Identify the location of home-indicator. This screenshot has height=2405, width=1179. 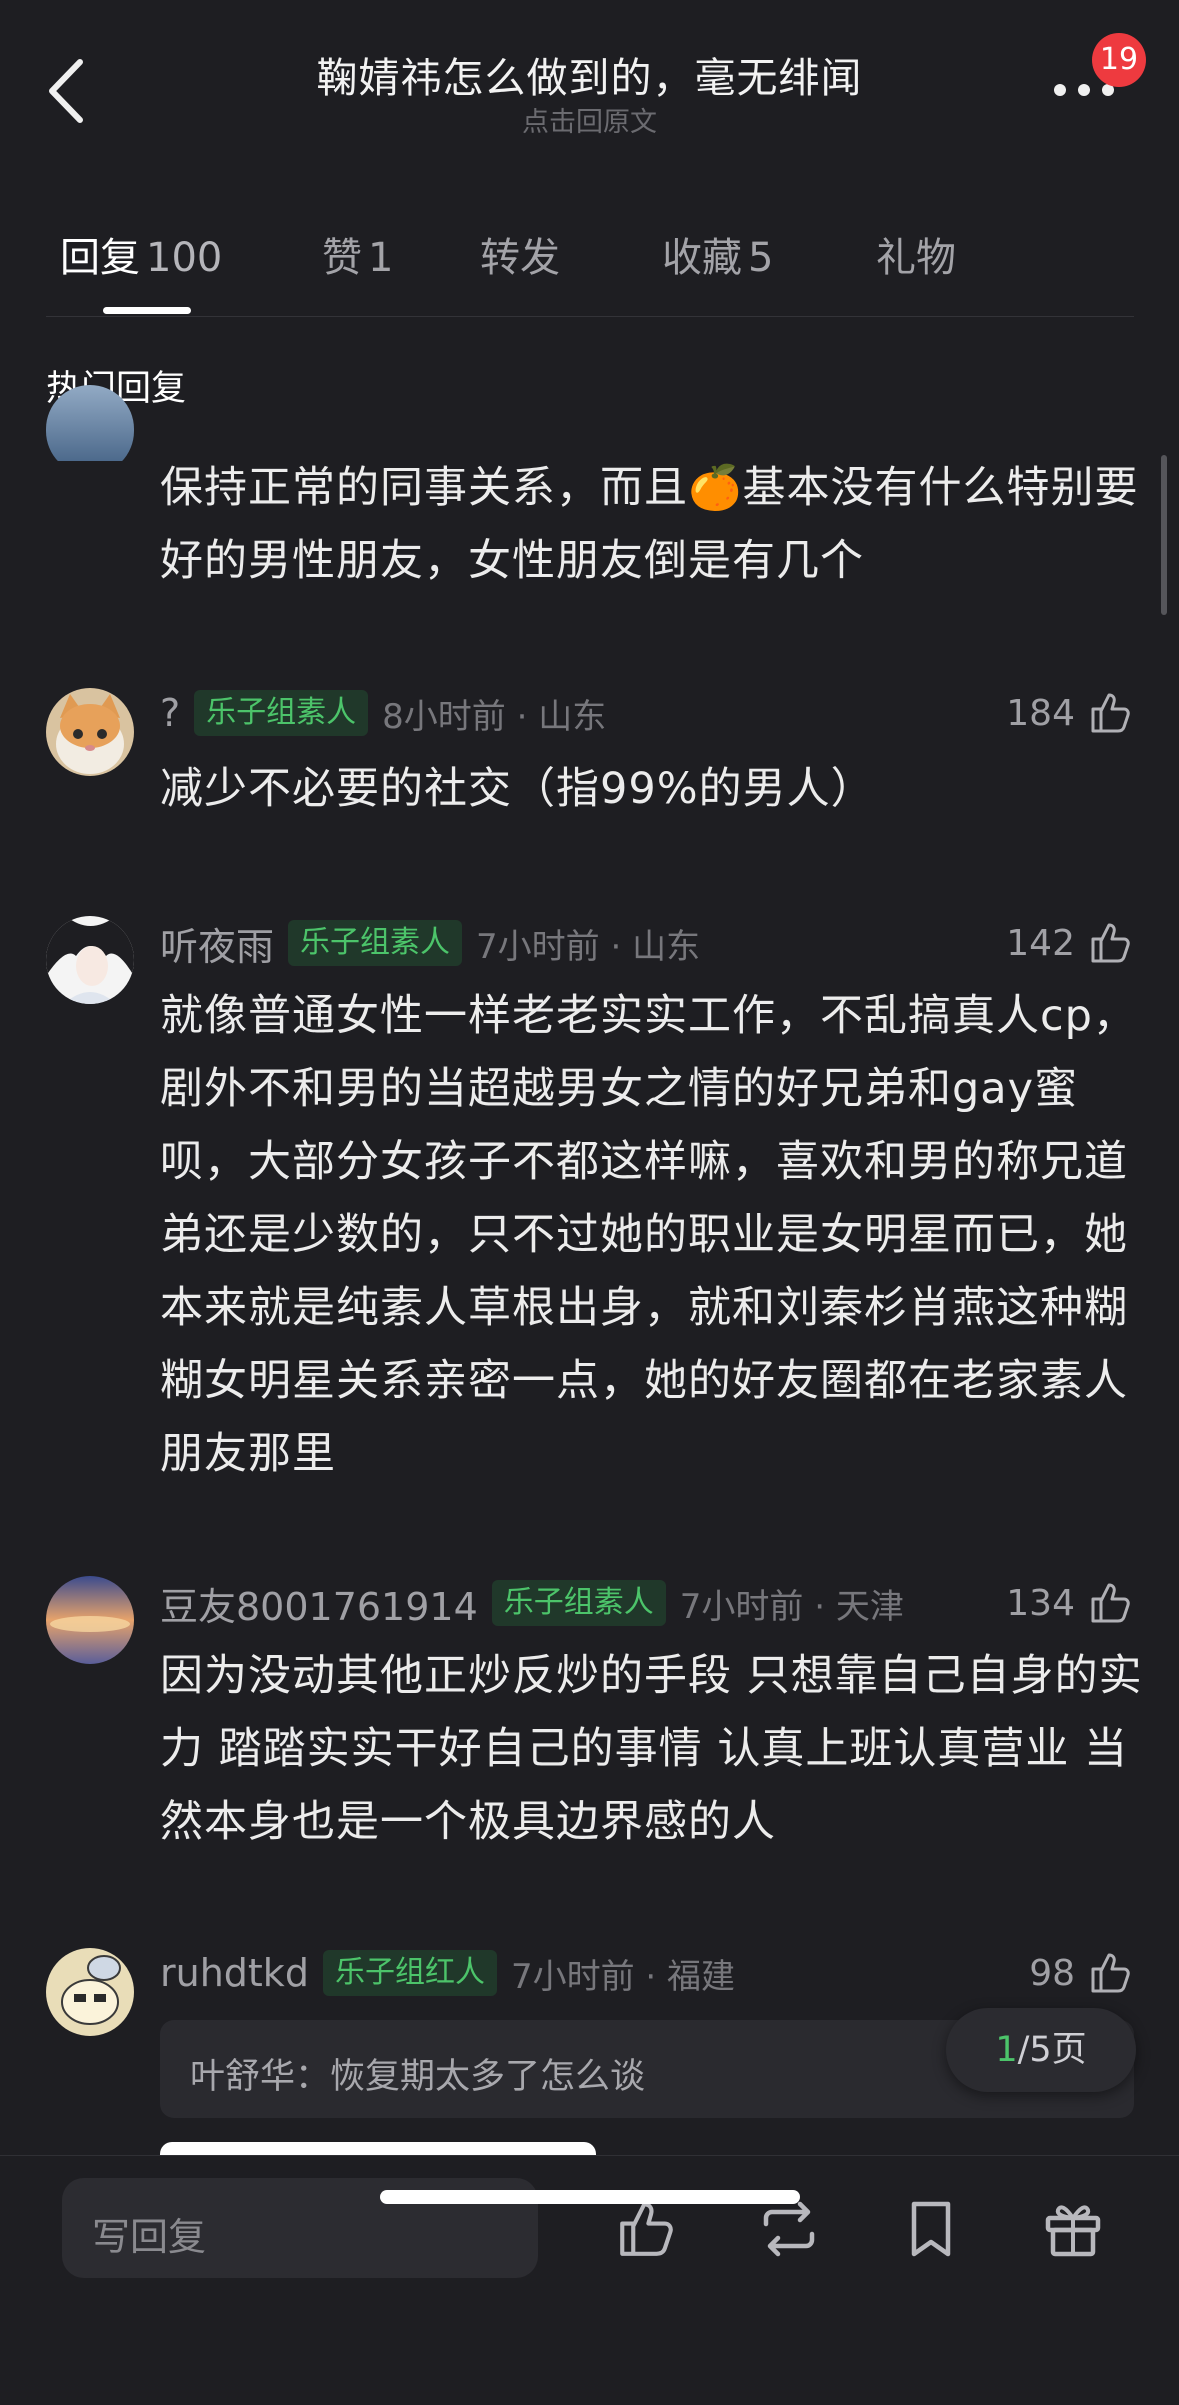
(590, 2197).